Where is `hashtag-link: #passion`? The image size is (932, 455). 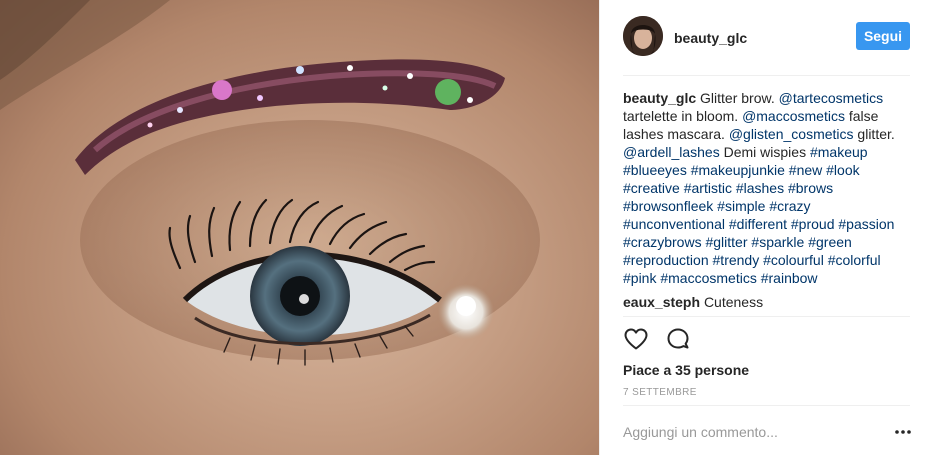
hashtag-link: #passion is located at coordinates (866, 224).